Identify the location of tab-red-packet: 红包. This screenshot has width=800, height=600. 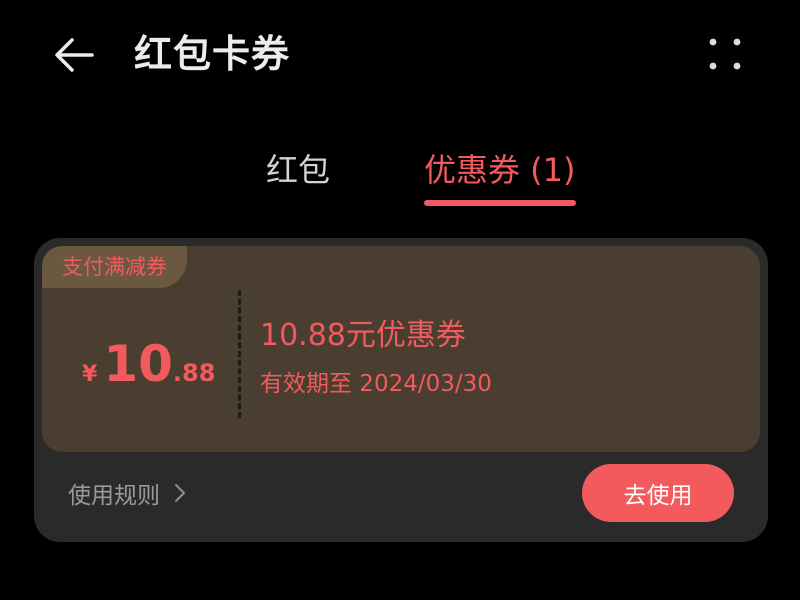
(298, 170).